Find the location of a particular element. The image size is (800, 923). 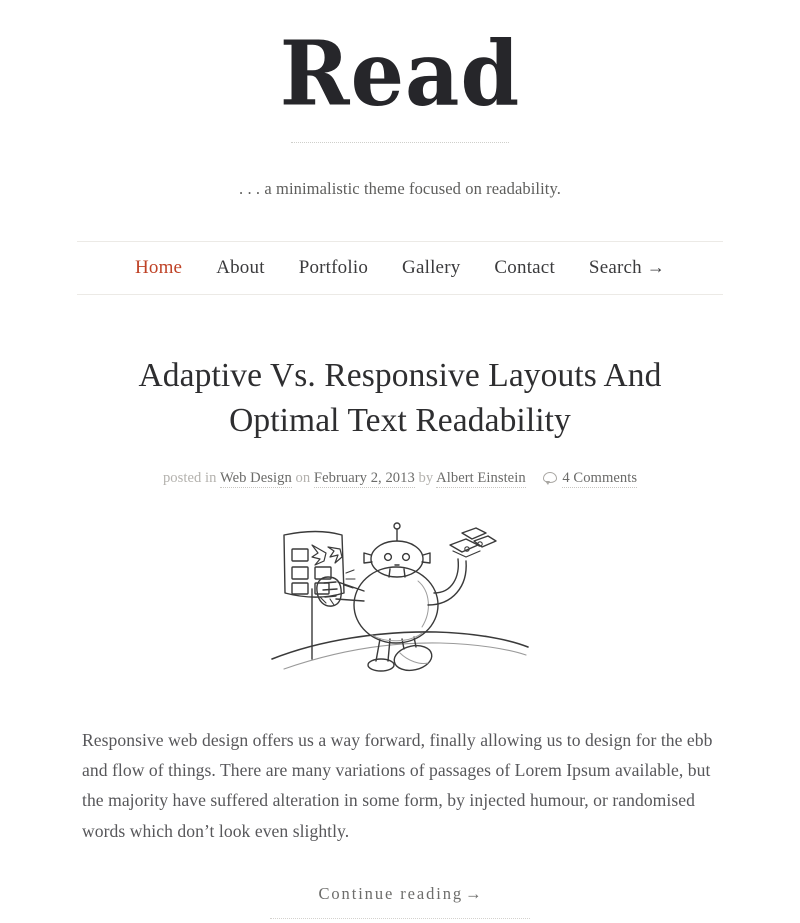

nav-item-about: About is located at coordinates (240, 268).